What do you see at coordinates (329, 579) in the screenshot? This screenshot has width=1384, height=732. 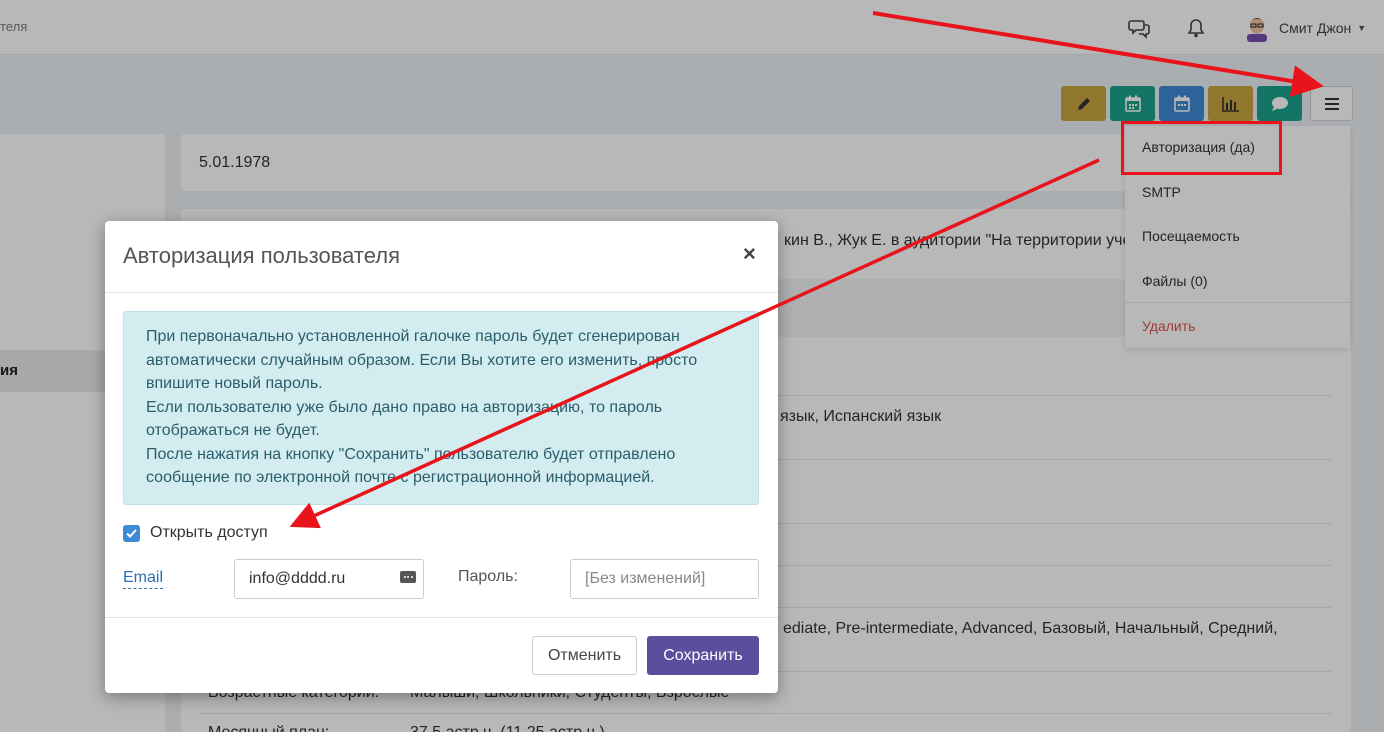 I see `email-field` at bounding box center [329, 579].